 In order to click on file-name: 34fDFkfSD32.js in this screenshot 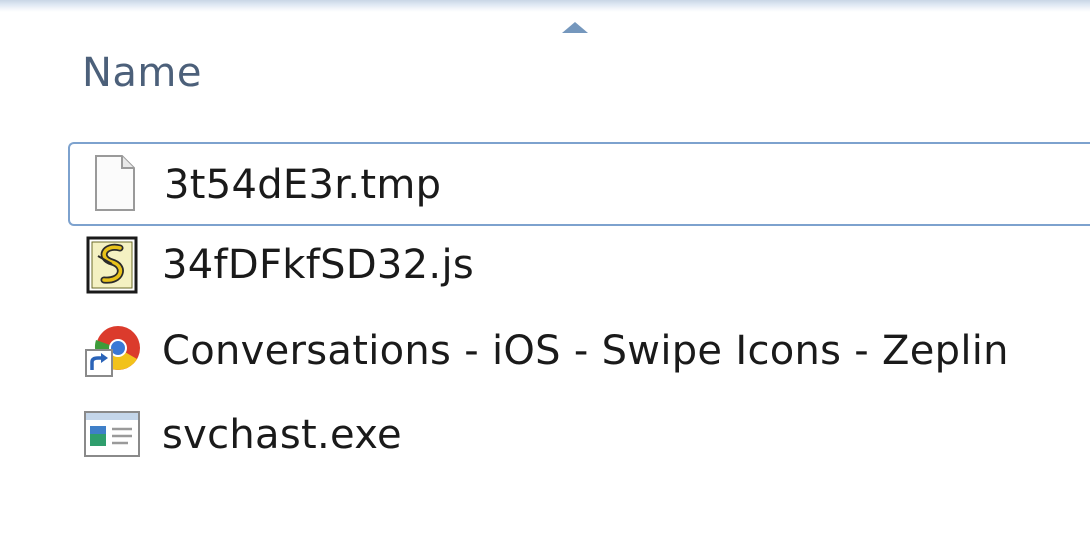, I will do `click(318, 265)`.